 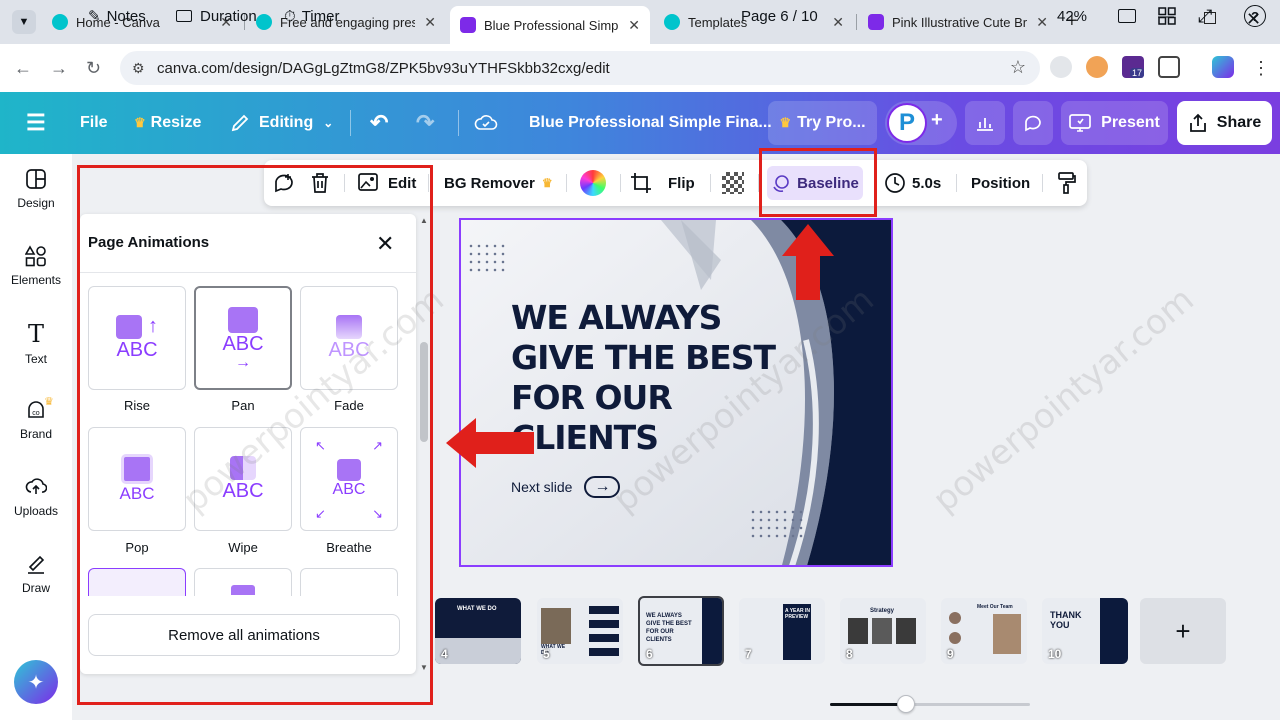 I want to click on fullscreen-icon: ⤢, so click(x=1205, y=16).